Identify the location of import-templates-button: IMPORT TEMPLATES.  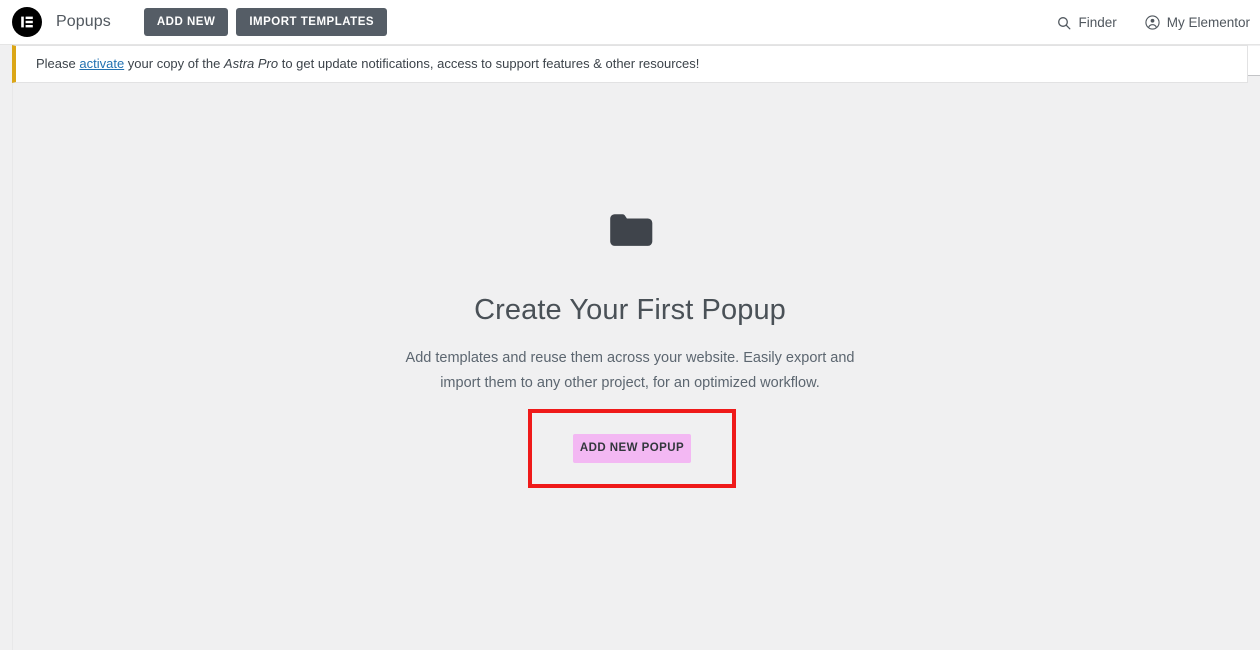
(312, 22).